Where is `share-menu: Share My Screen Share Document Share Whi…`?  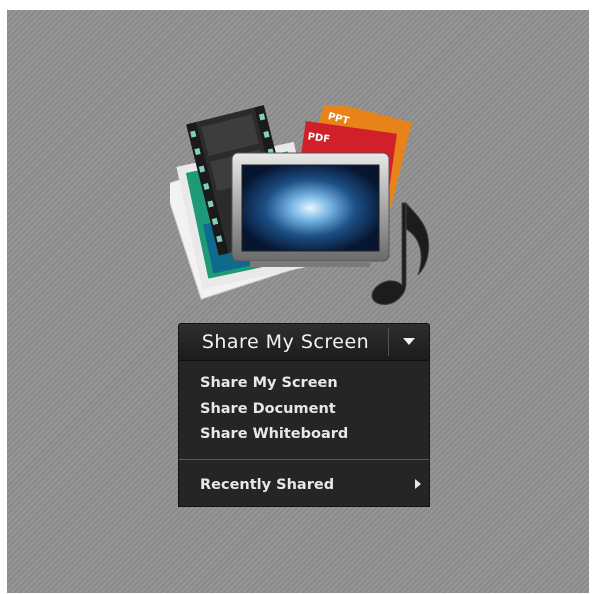
share-menu: Share My Screen Share Document Share Whi… is located at coordinates (304, 434).